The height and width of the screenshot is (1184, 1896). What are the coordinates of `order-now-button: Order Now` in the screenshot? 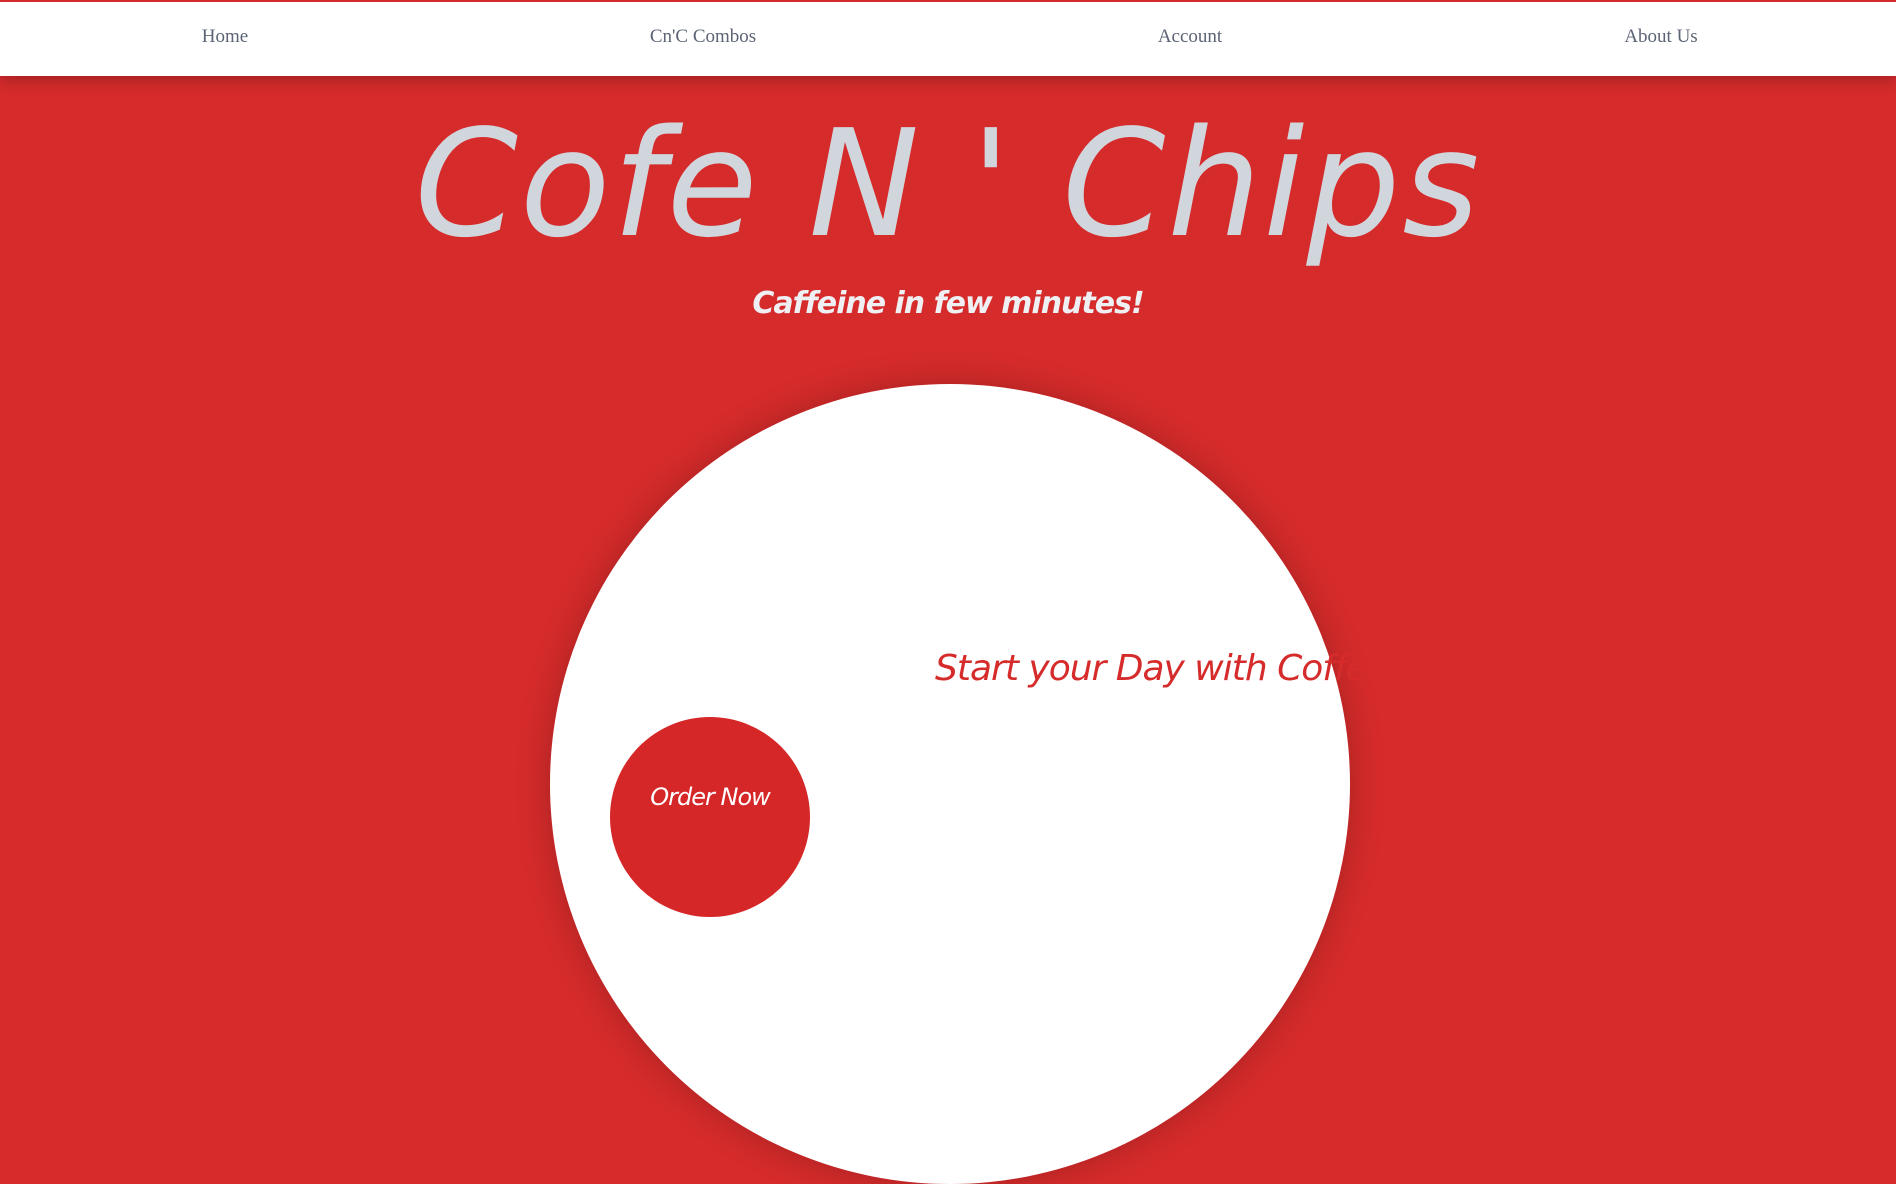 It's located at (710, 817).